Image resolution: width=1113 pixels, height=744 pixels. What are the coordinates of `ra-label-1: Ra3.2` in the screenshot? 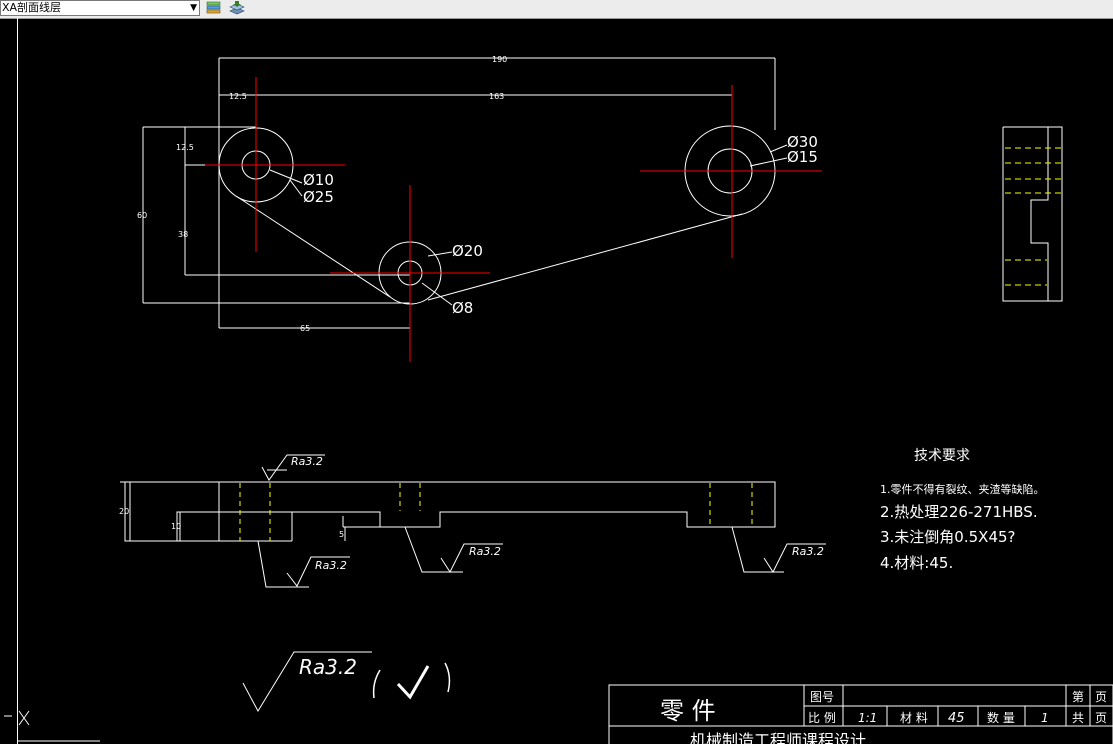 It's located at (307, 461).